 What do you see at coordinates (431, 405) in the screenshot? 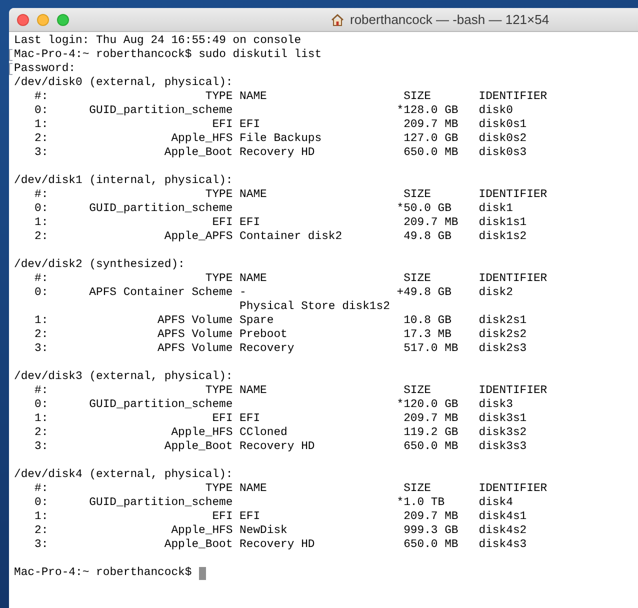
I see `partition-size: 120.0 GB` at bounding box center [431, 405].